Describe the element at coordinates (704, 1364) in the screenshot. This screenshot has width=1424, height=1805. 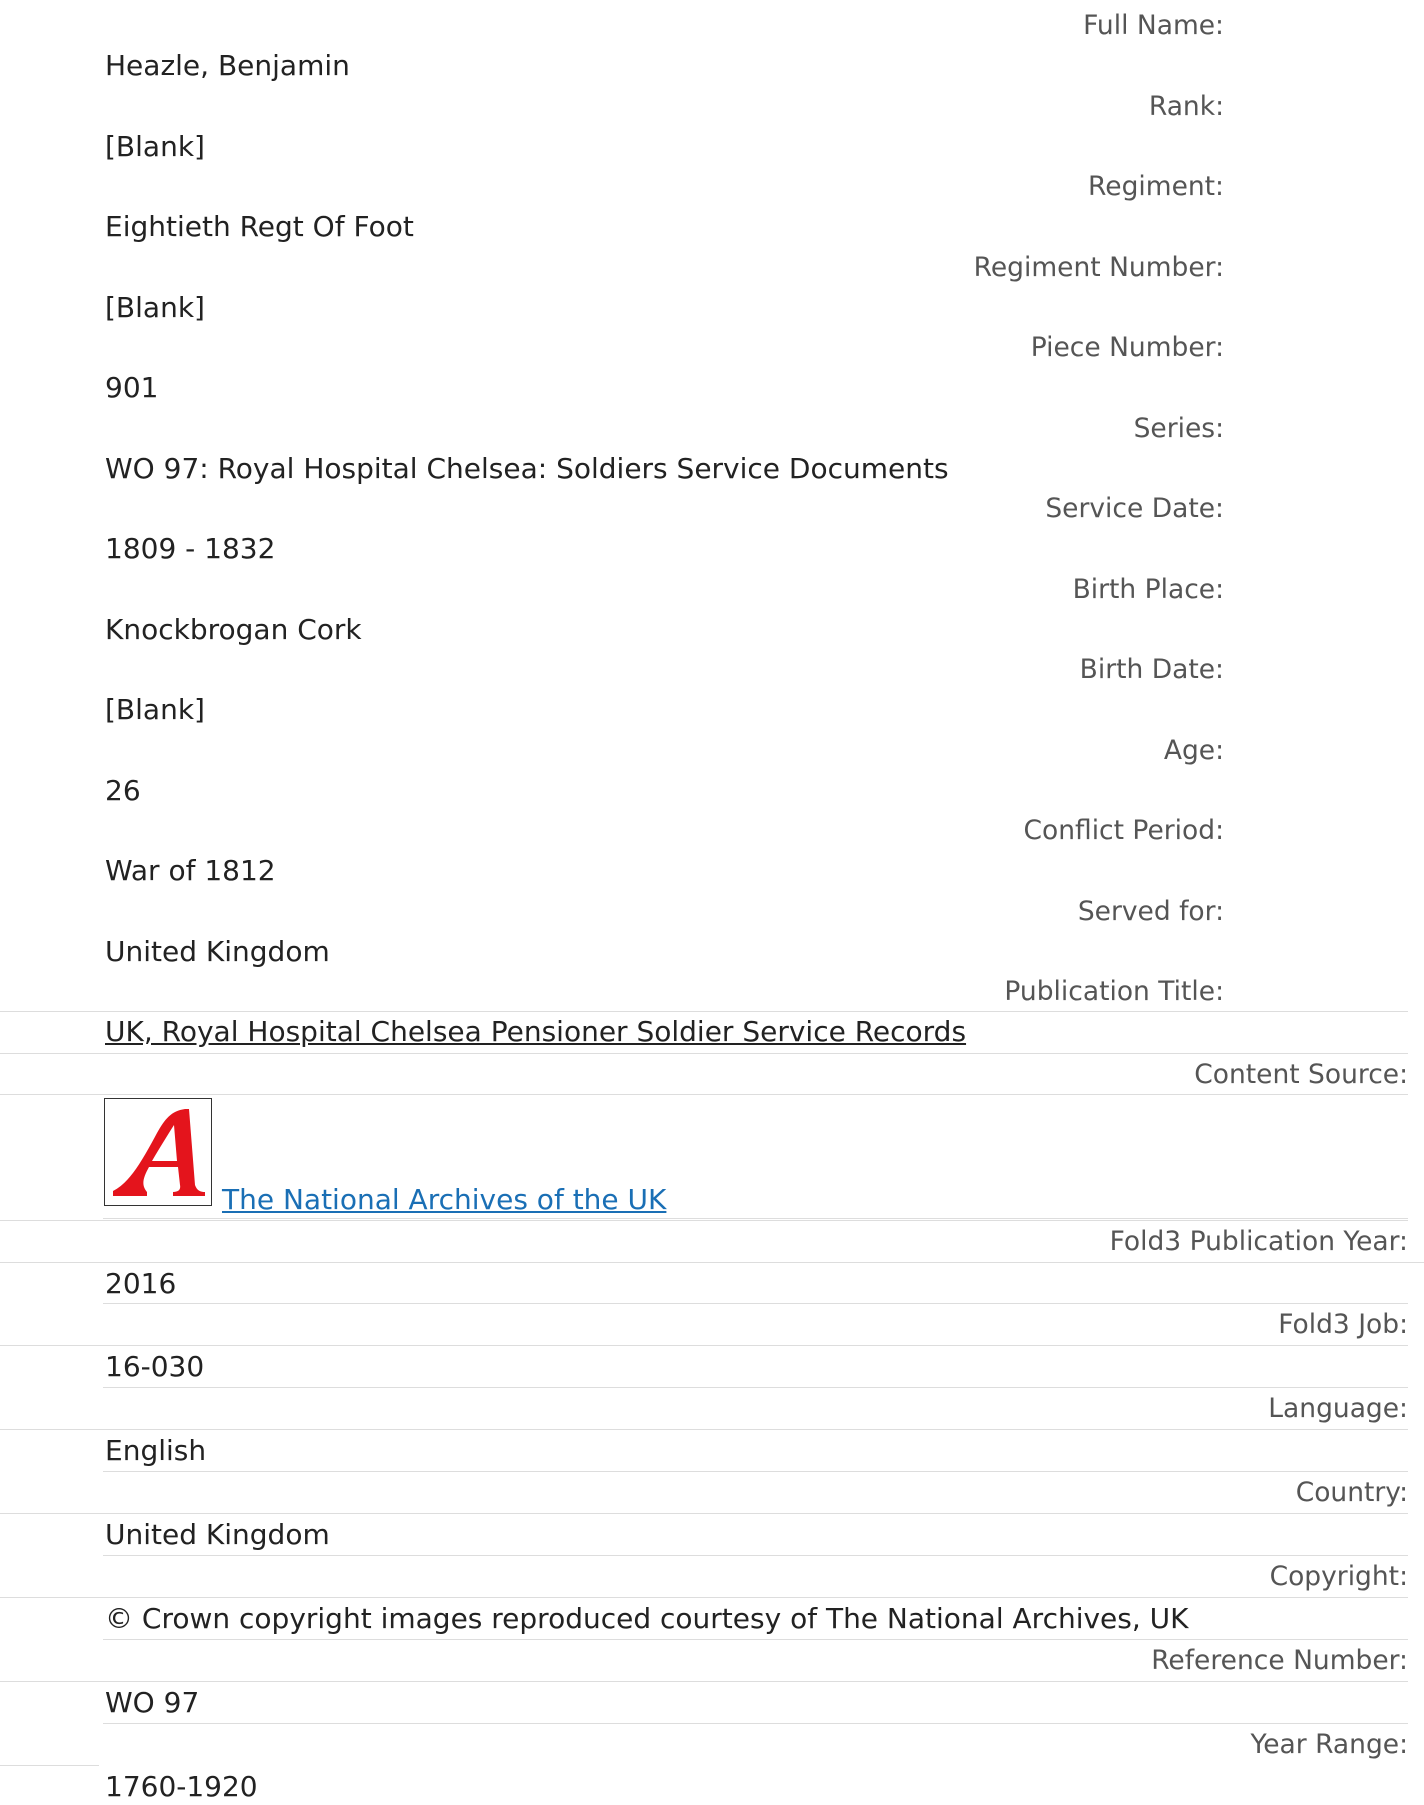
I see `field-fold3-job-value-row: 16-030` at that location.